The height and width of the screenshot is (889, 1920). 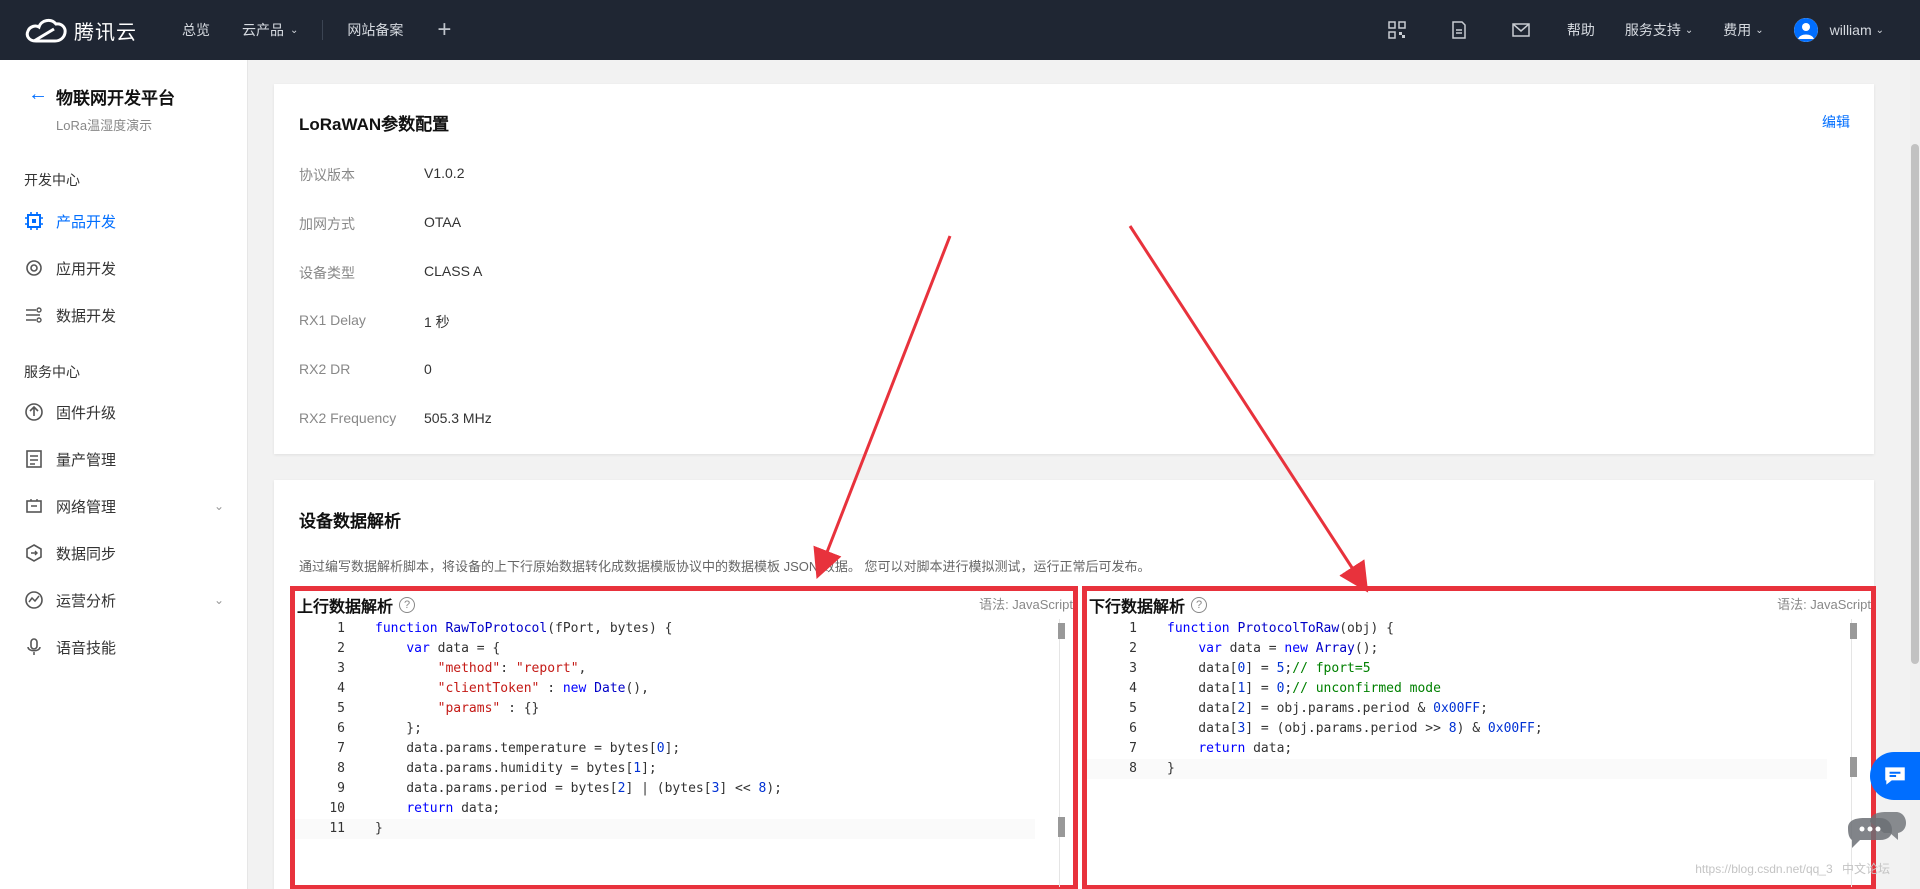 I want to click on param-key: 设备类型, so click(x=327, y=273).